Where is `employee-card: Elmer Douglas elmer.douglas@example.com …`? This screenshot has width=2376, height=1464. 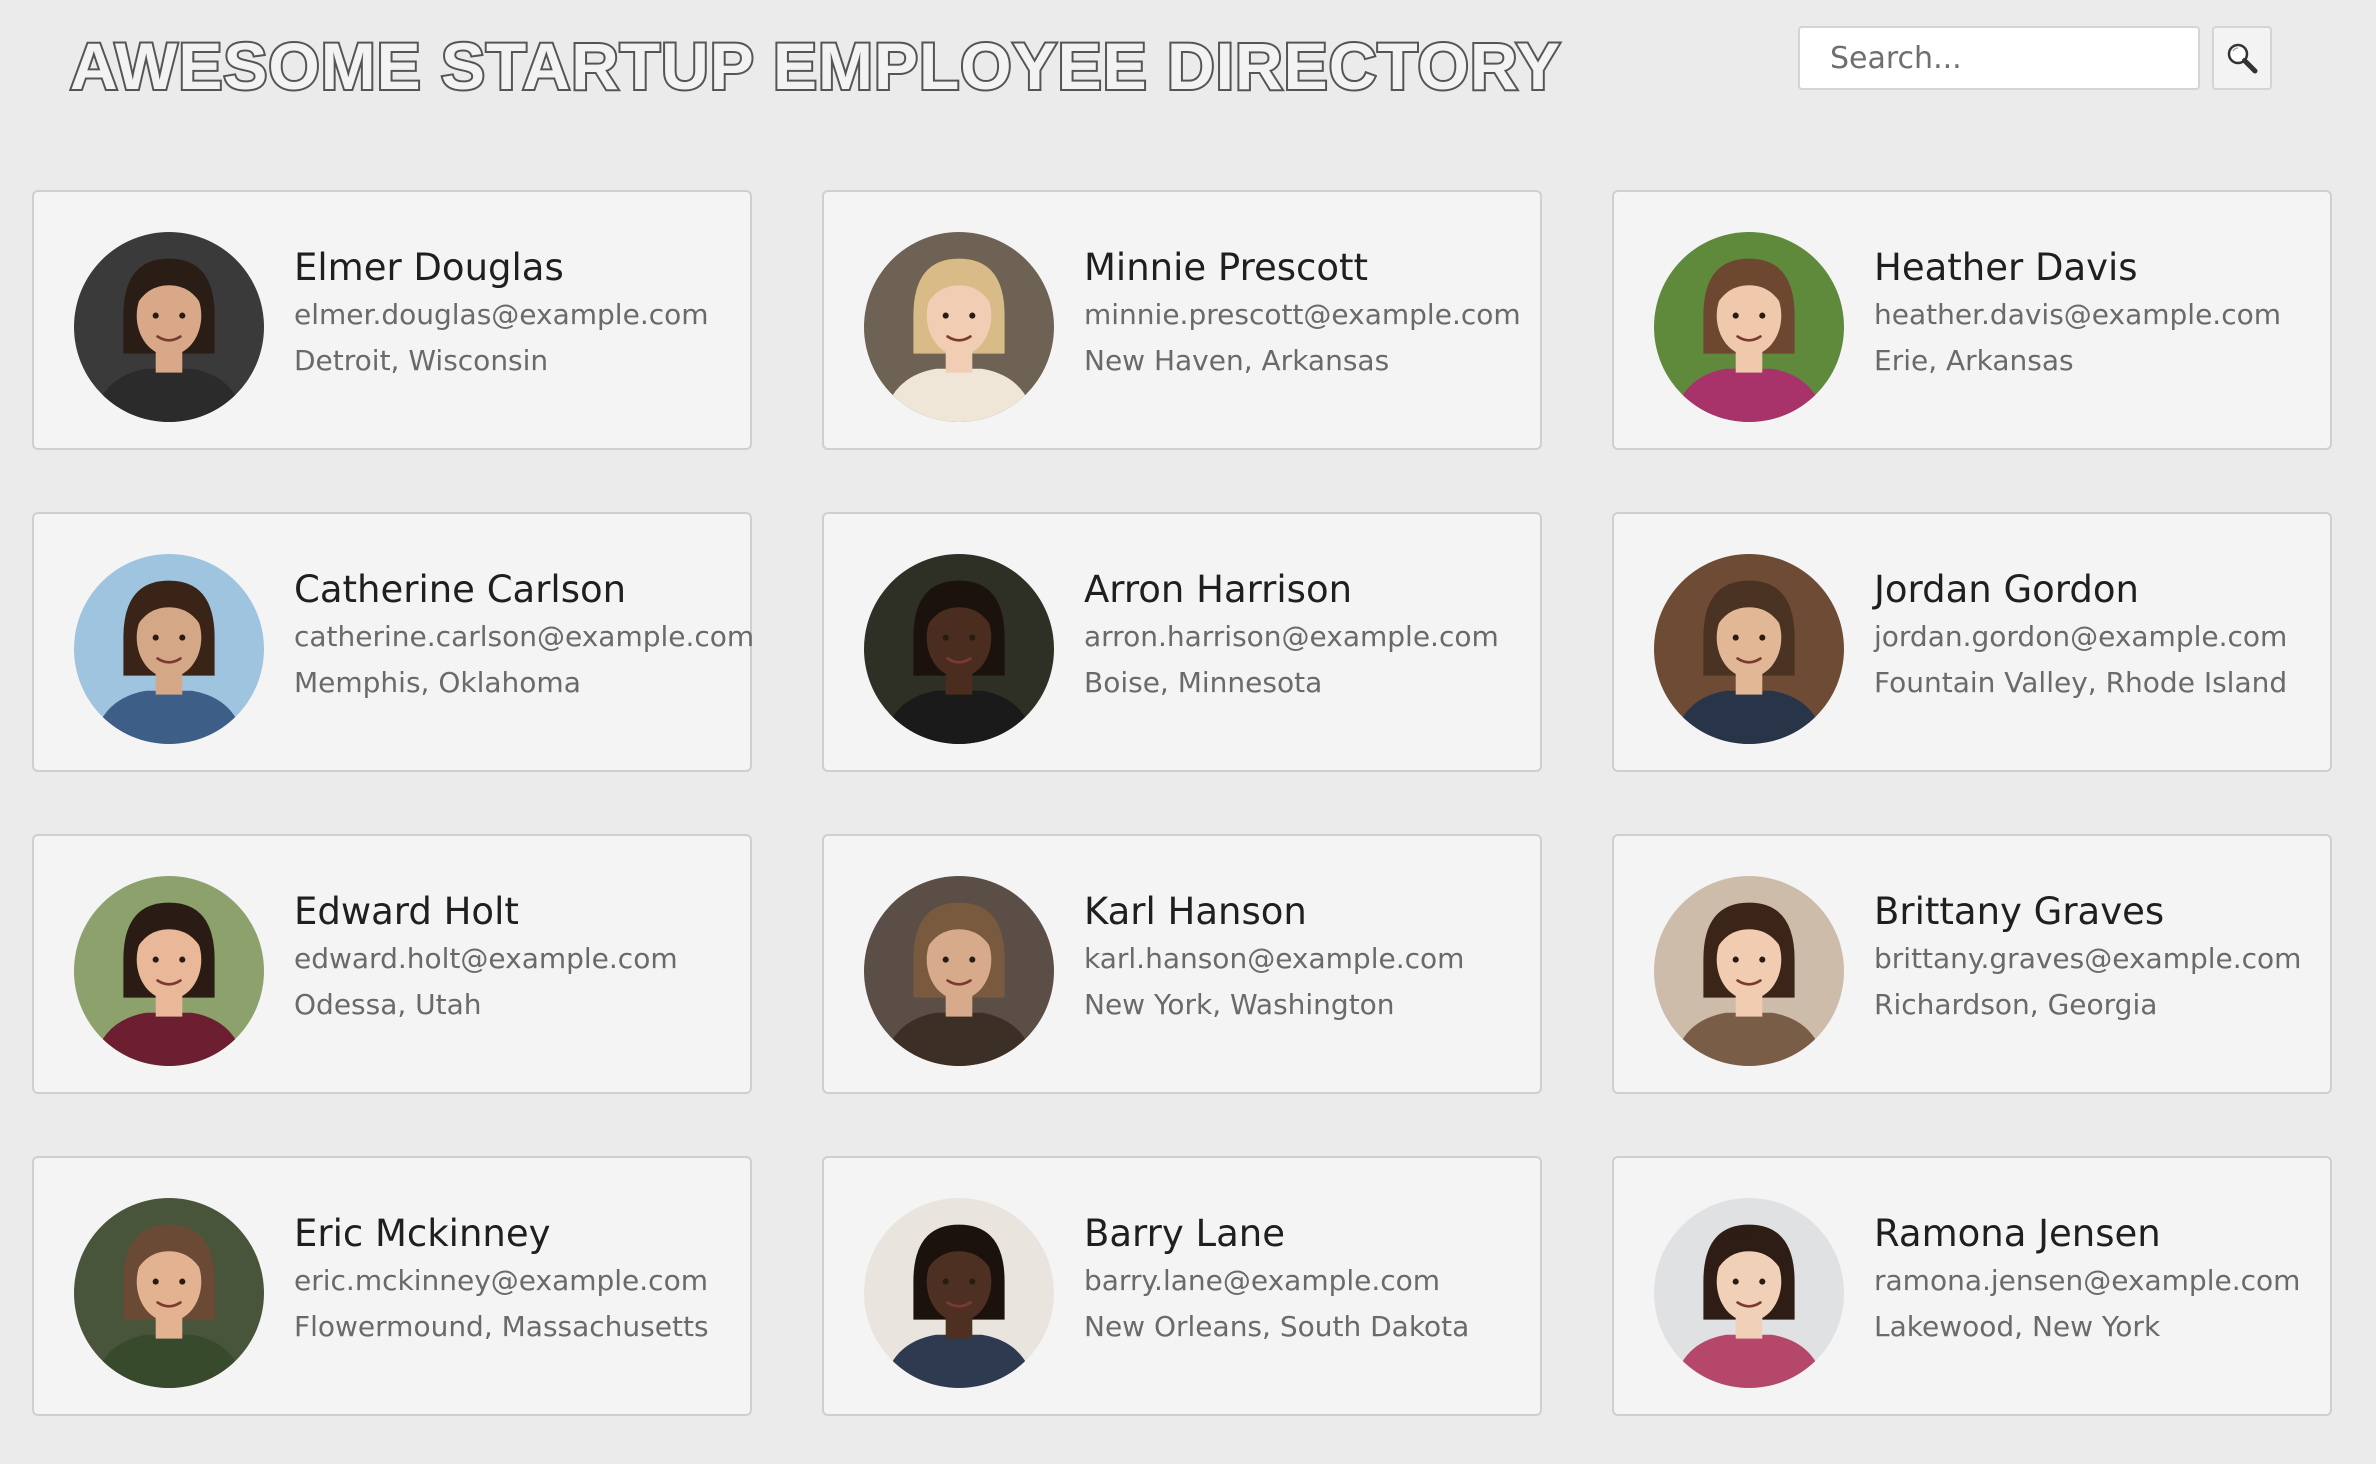 employee-card: Elmer Douglas elmer.douglas@example.com … is located at coordinates (392, 320).